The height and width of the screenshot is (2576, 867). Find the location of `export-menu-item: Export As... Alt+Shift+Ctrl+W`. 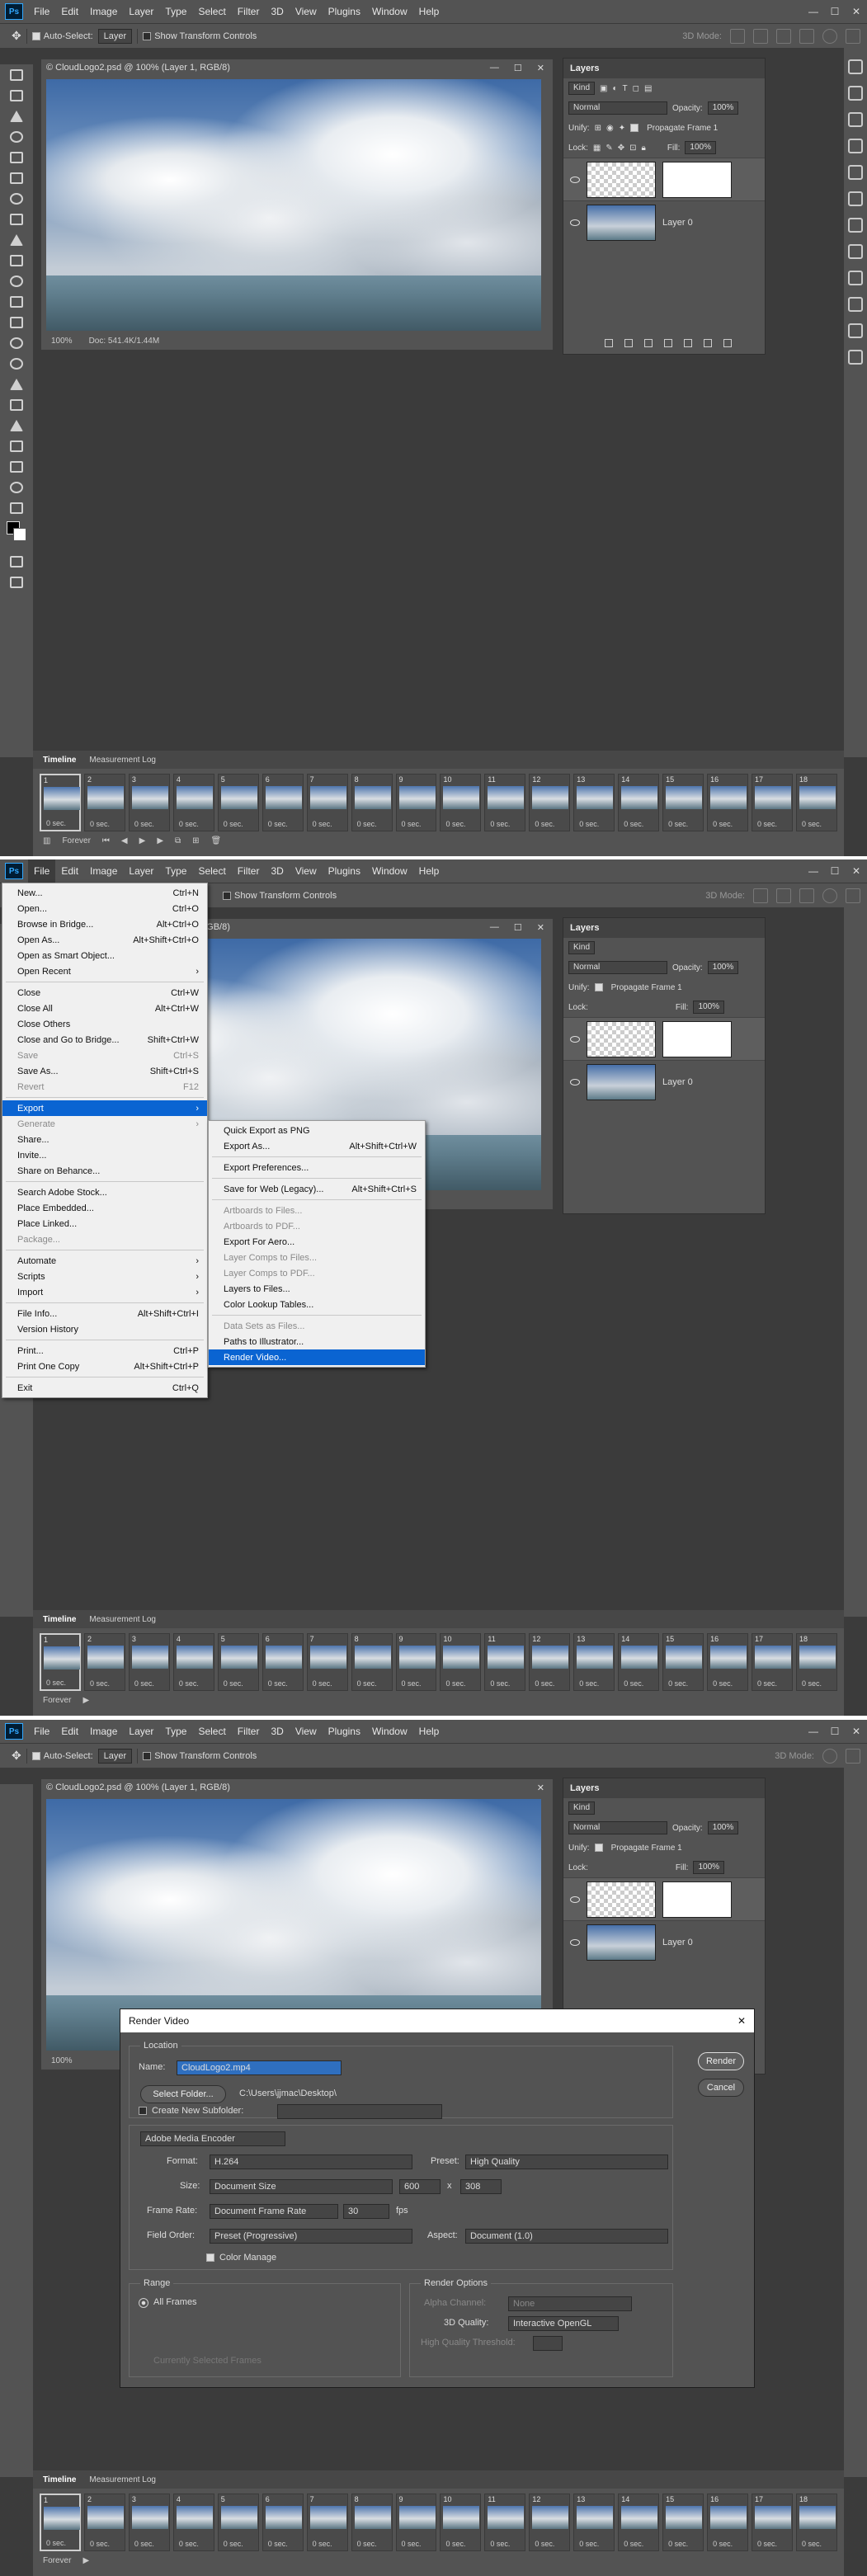

export-menu-item: Export As... Alt+Shift+Ctrl+W is located at coordinates (317, 1146).